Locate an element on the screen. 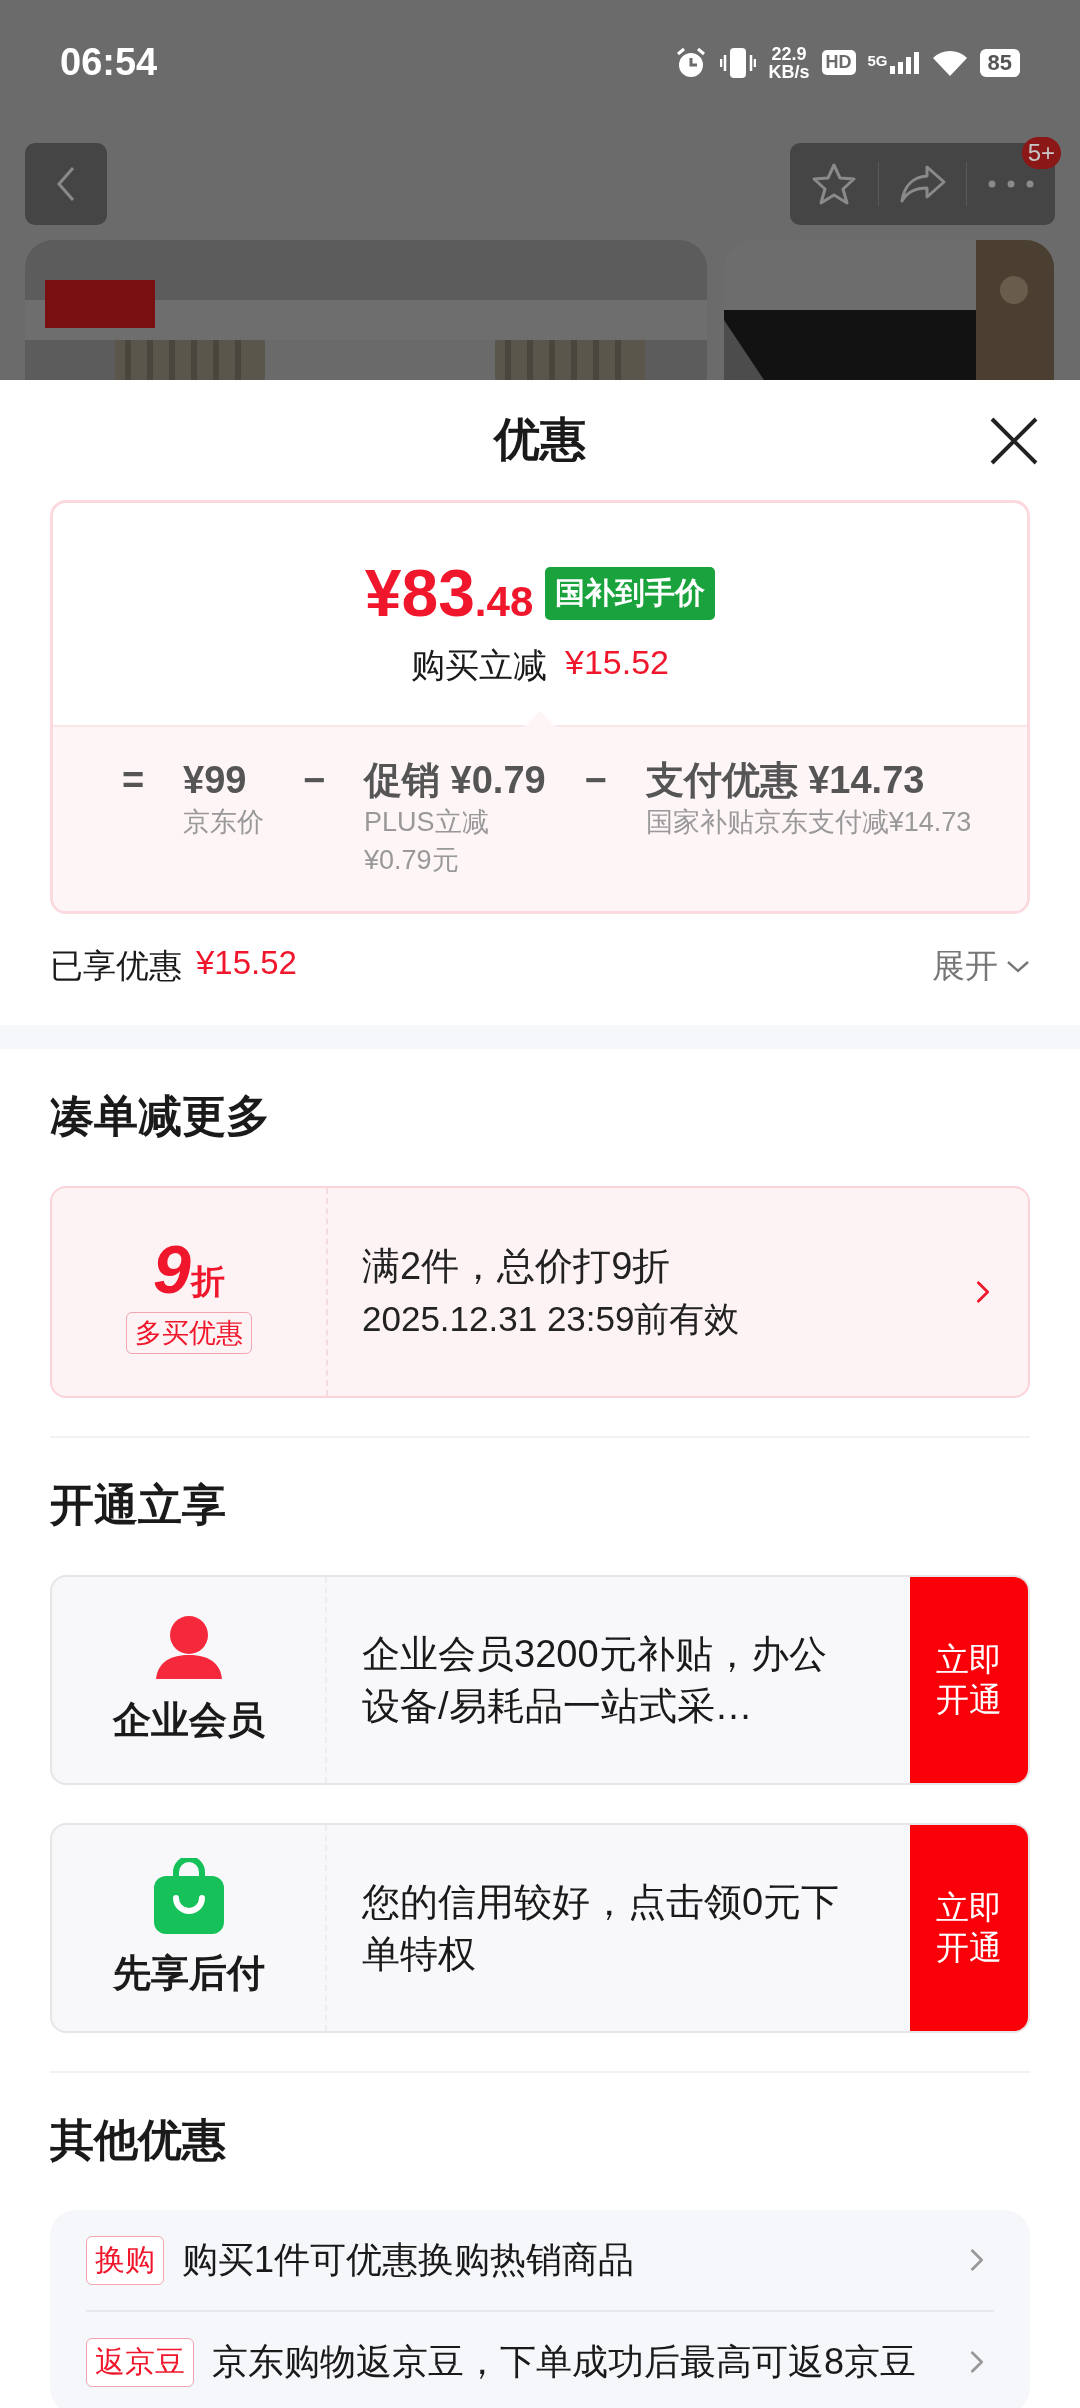 Image resolution: width=1080 pixels, height=2408 pixels. offer-name: 先享后付 is located at coordinates (188, 1973).